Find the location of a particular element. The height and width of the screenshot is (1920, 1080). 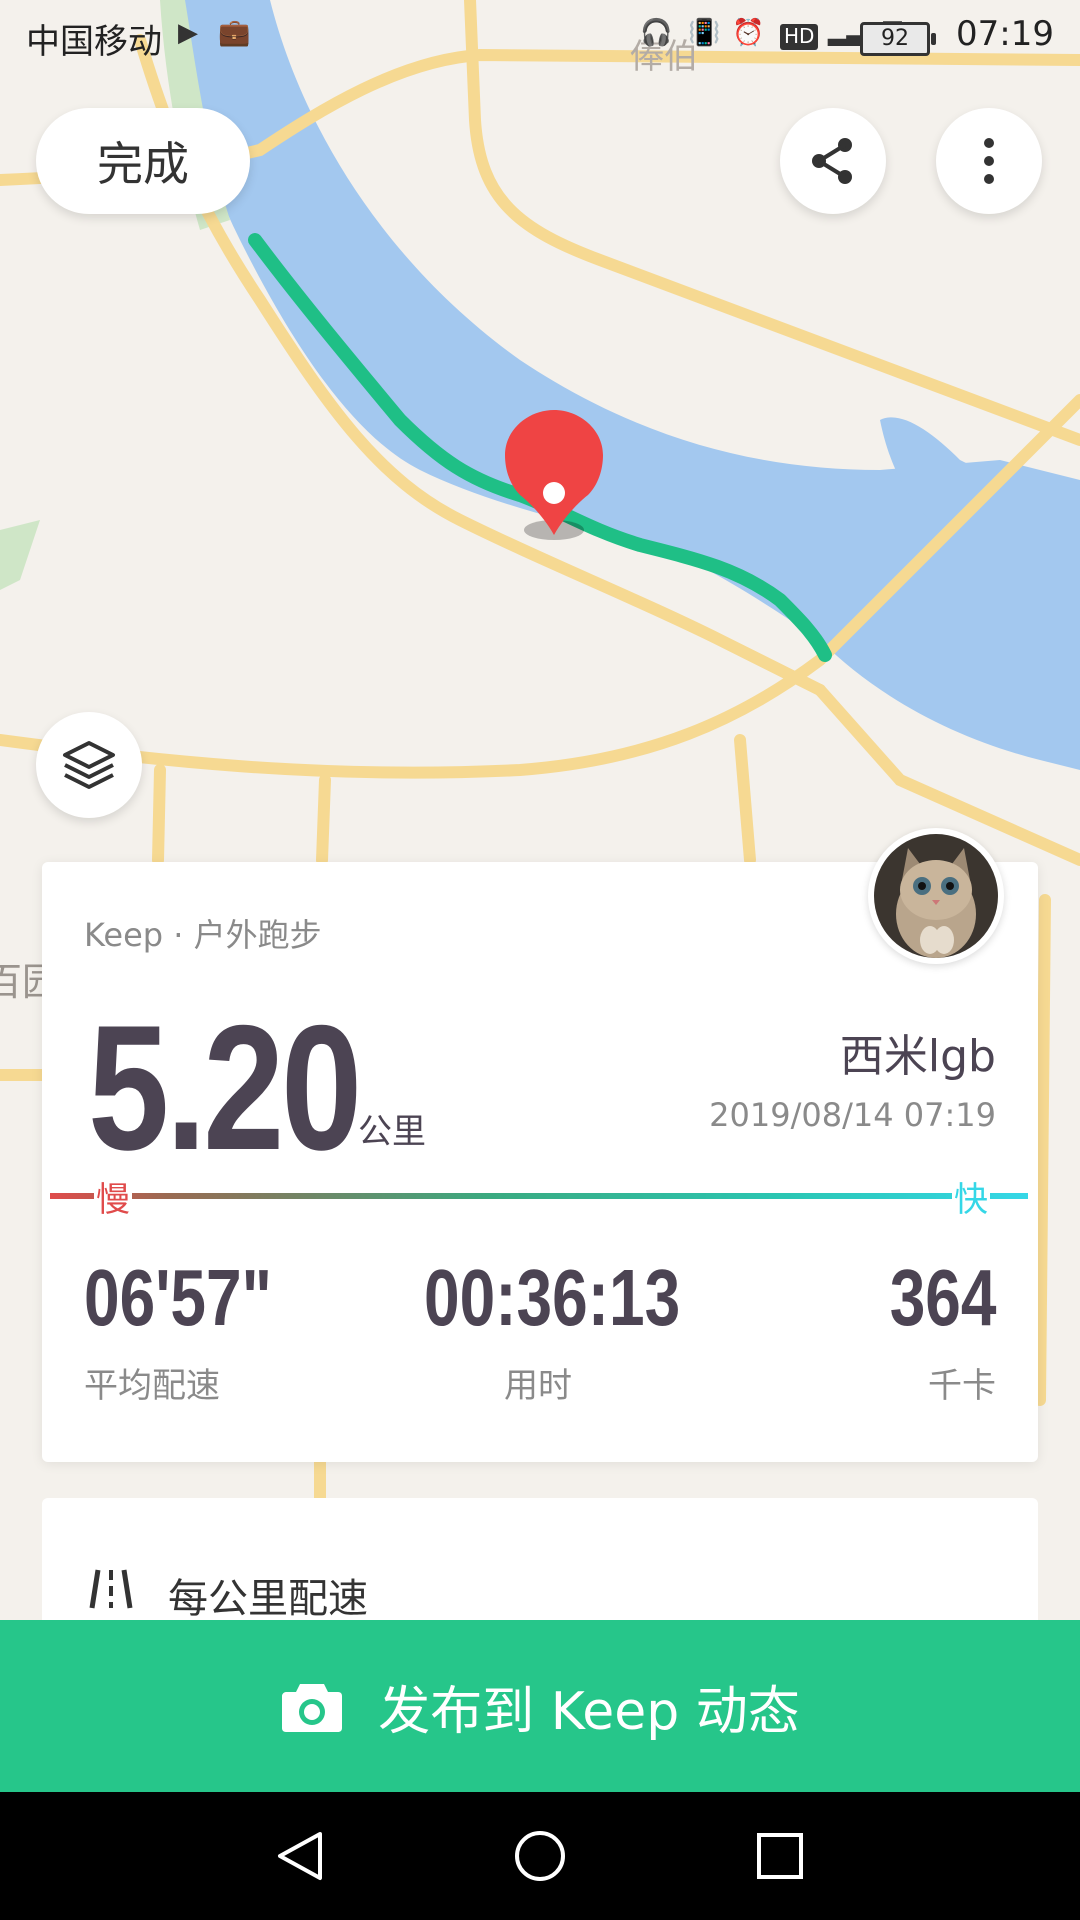

fast-label: 快 is located at coordinates (971, 1196).